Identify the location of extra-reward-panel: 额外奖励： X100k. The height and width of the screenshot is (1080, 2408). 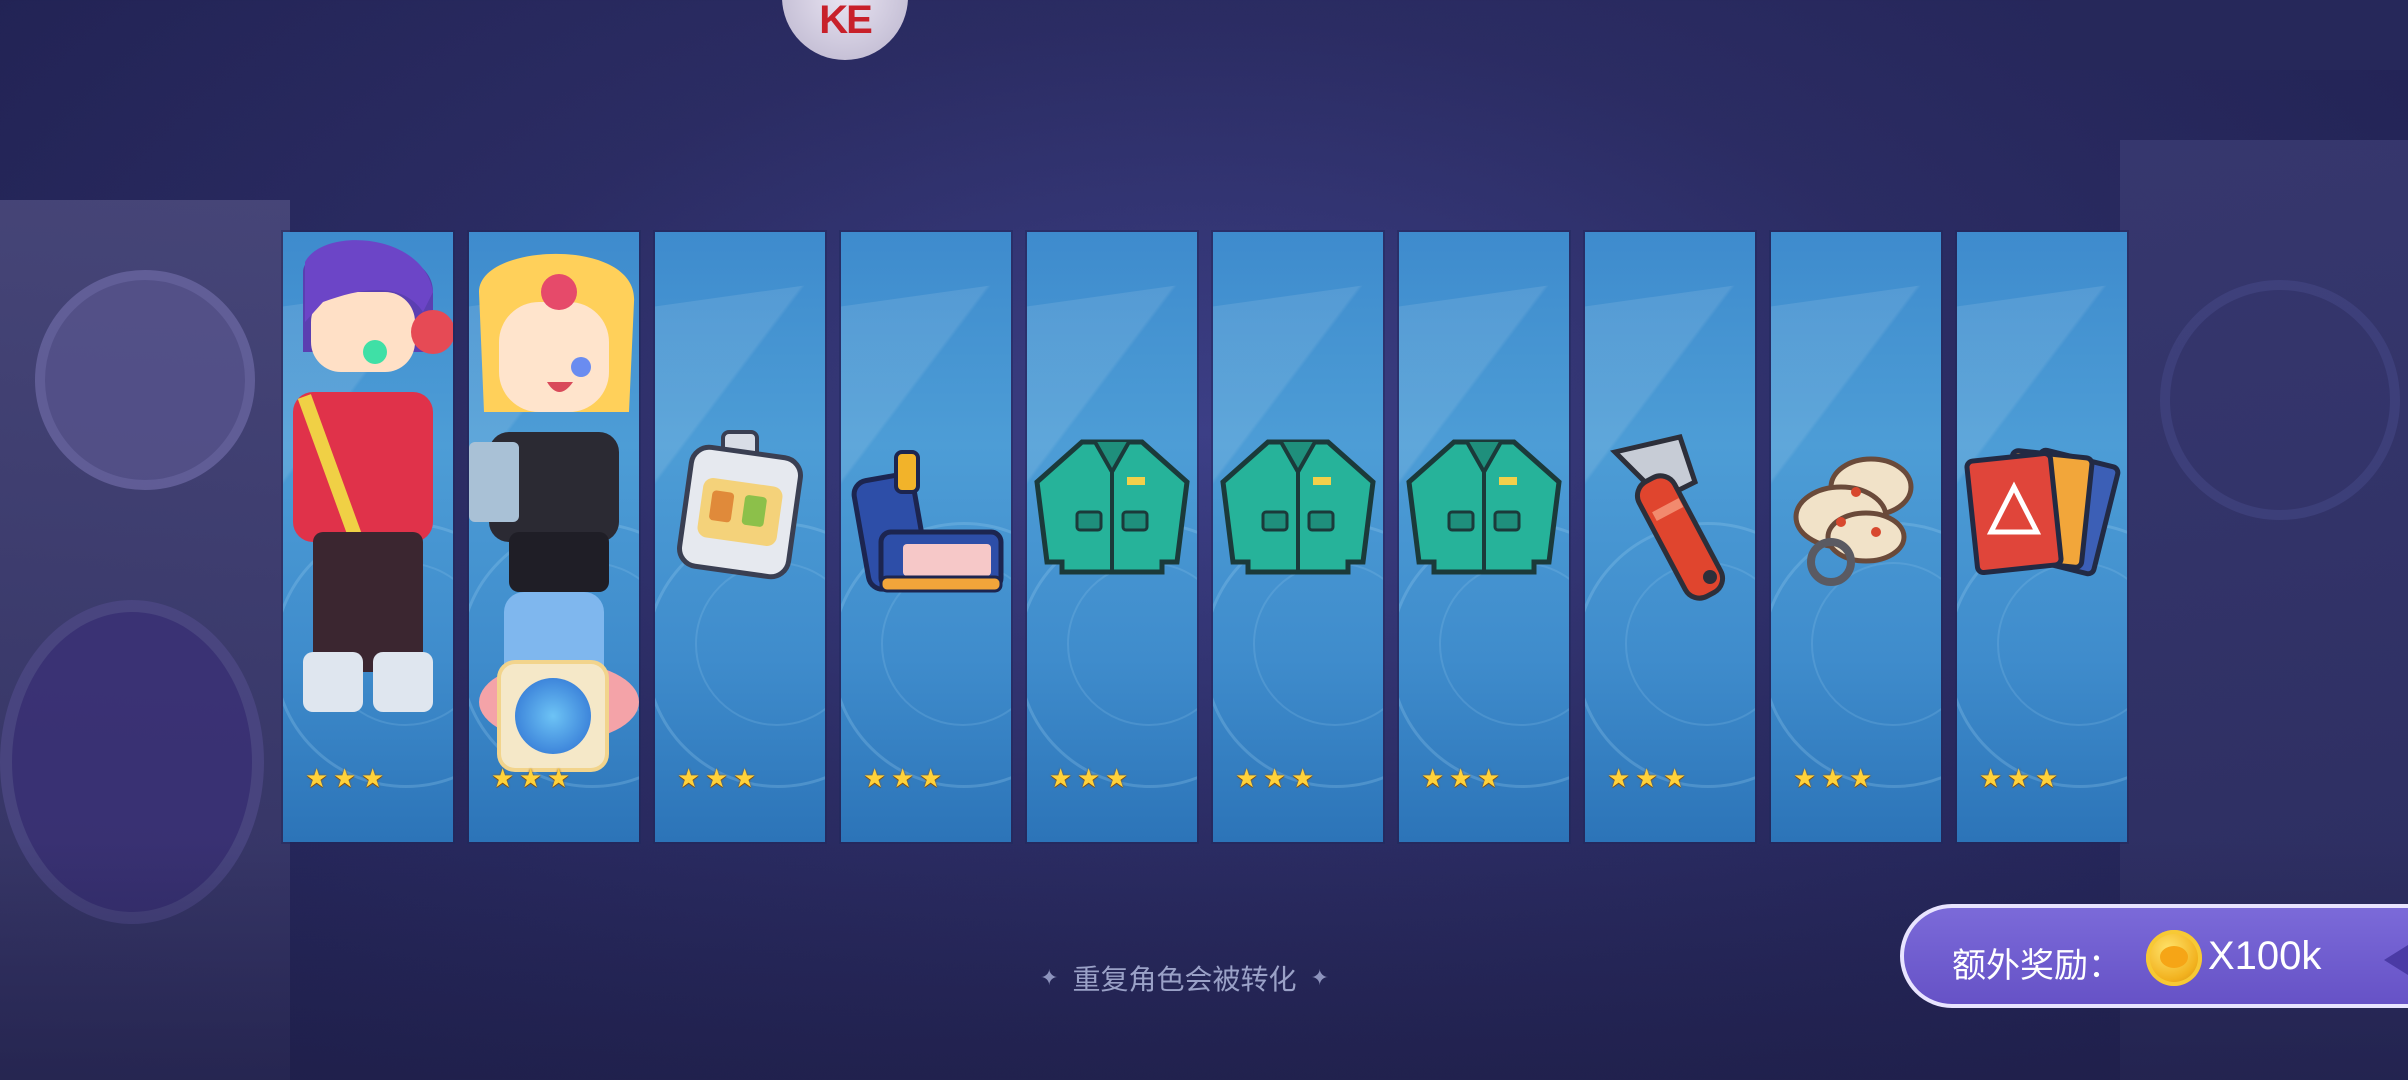
(2154, 956).